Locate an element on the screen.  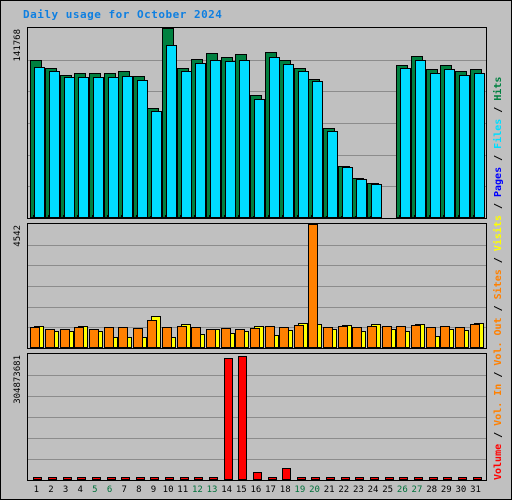
x-axis-tick-label: 3 is located at coordinates (65, 490).